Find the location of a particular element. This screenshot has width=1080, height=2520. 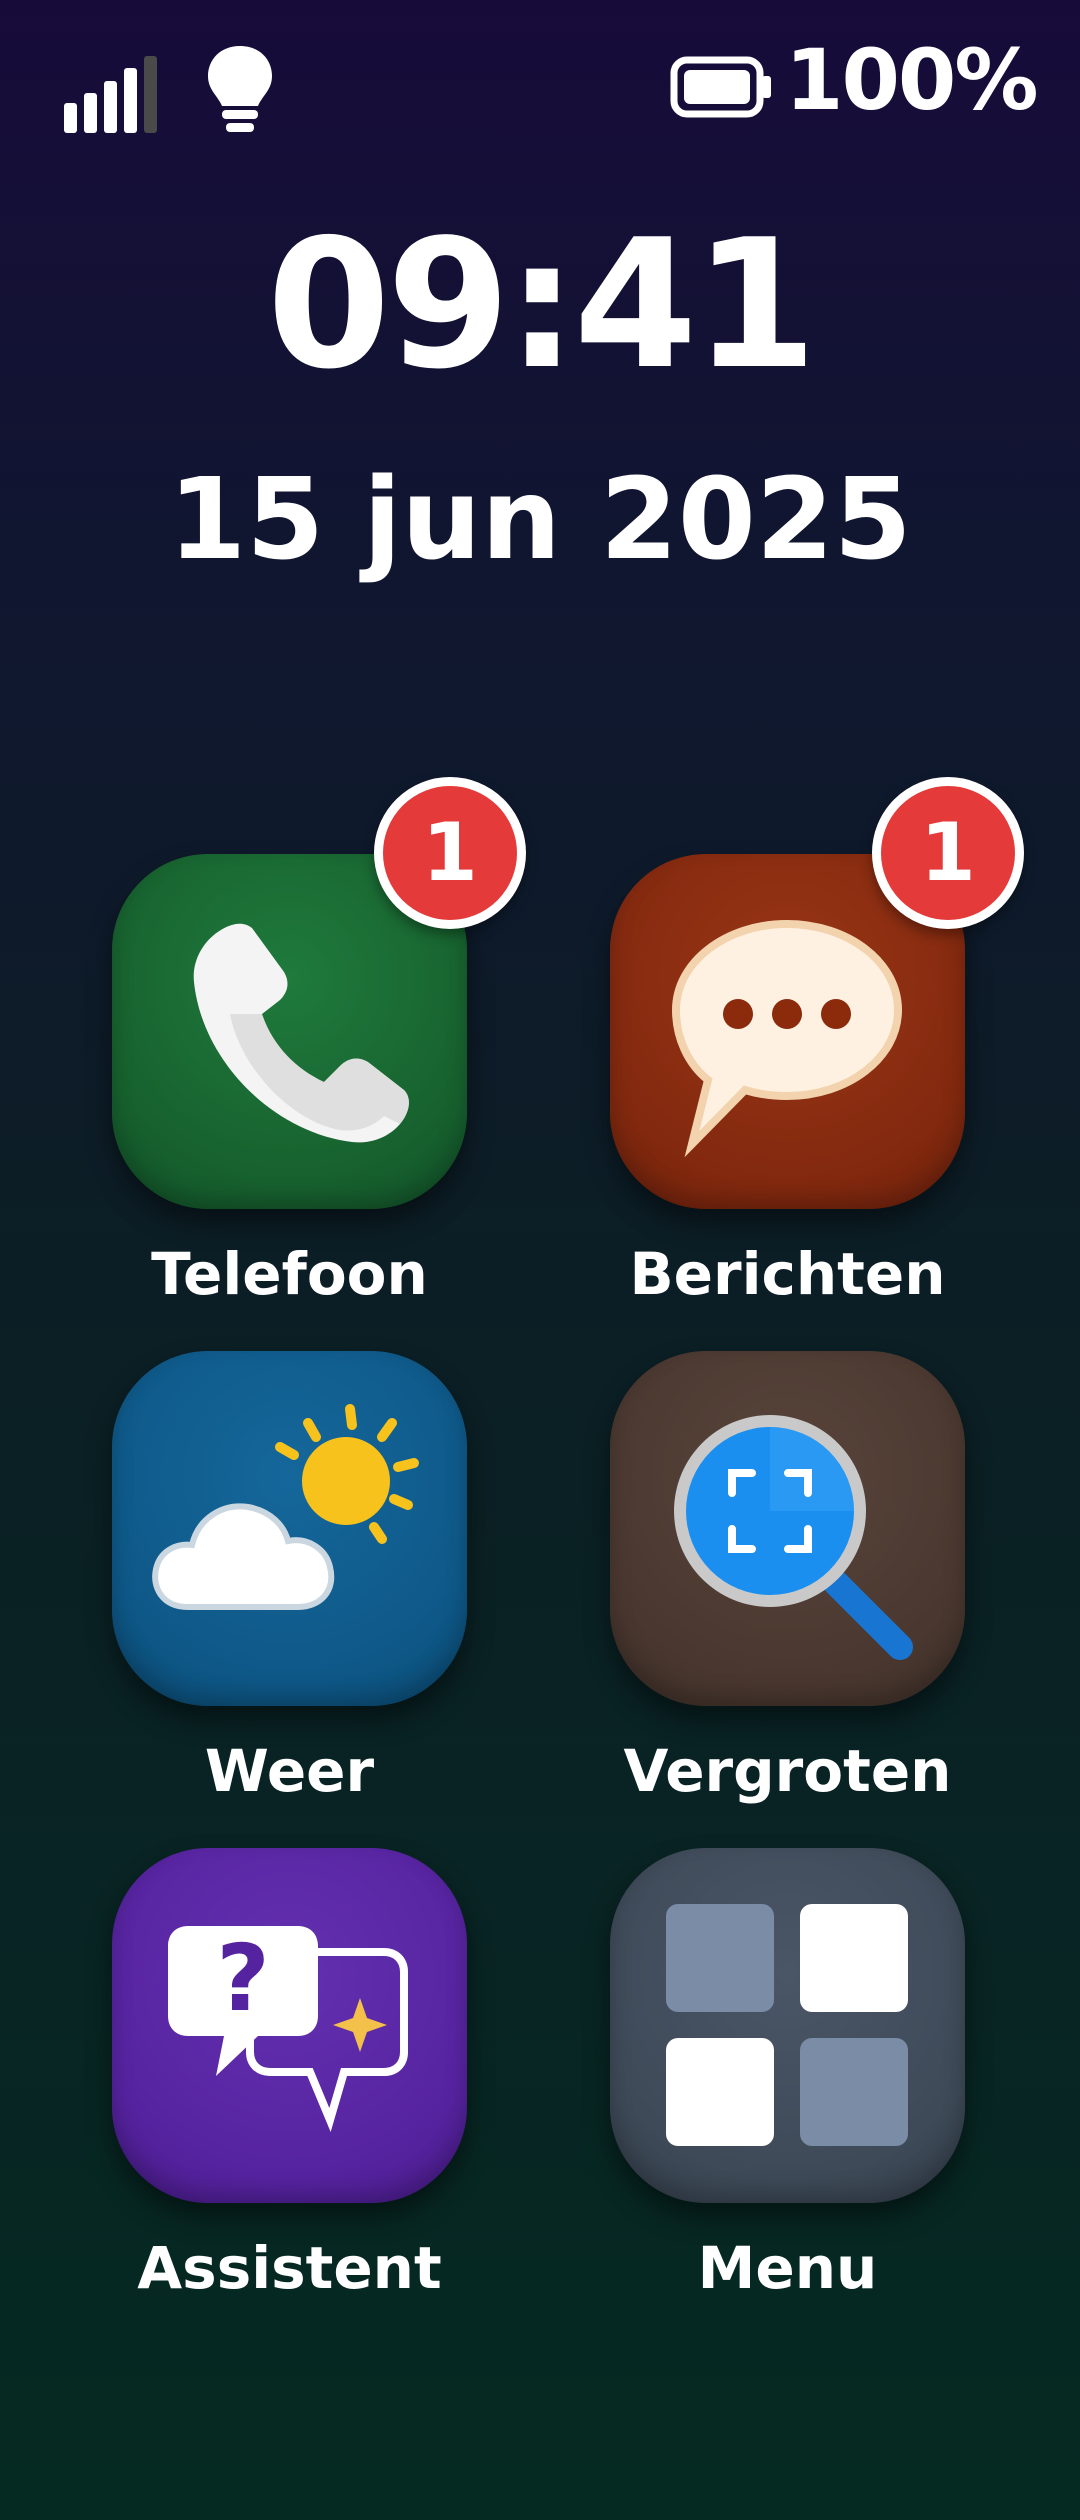

app-berichten: 1 Berichten is located at coordinates (782, 1050).